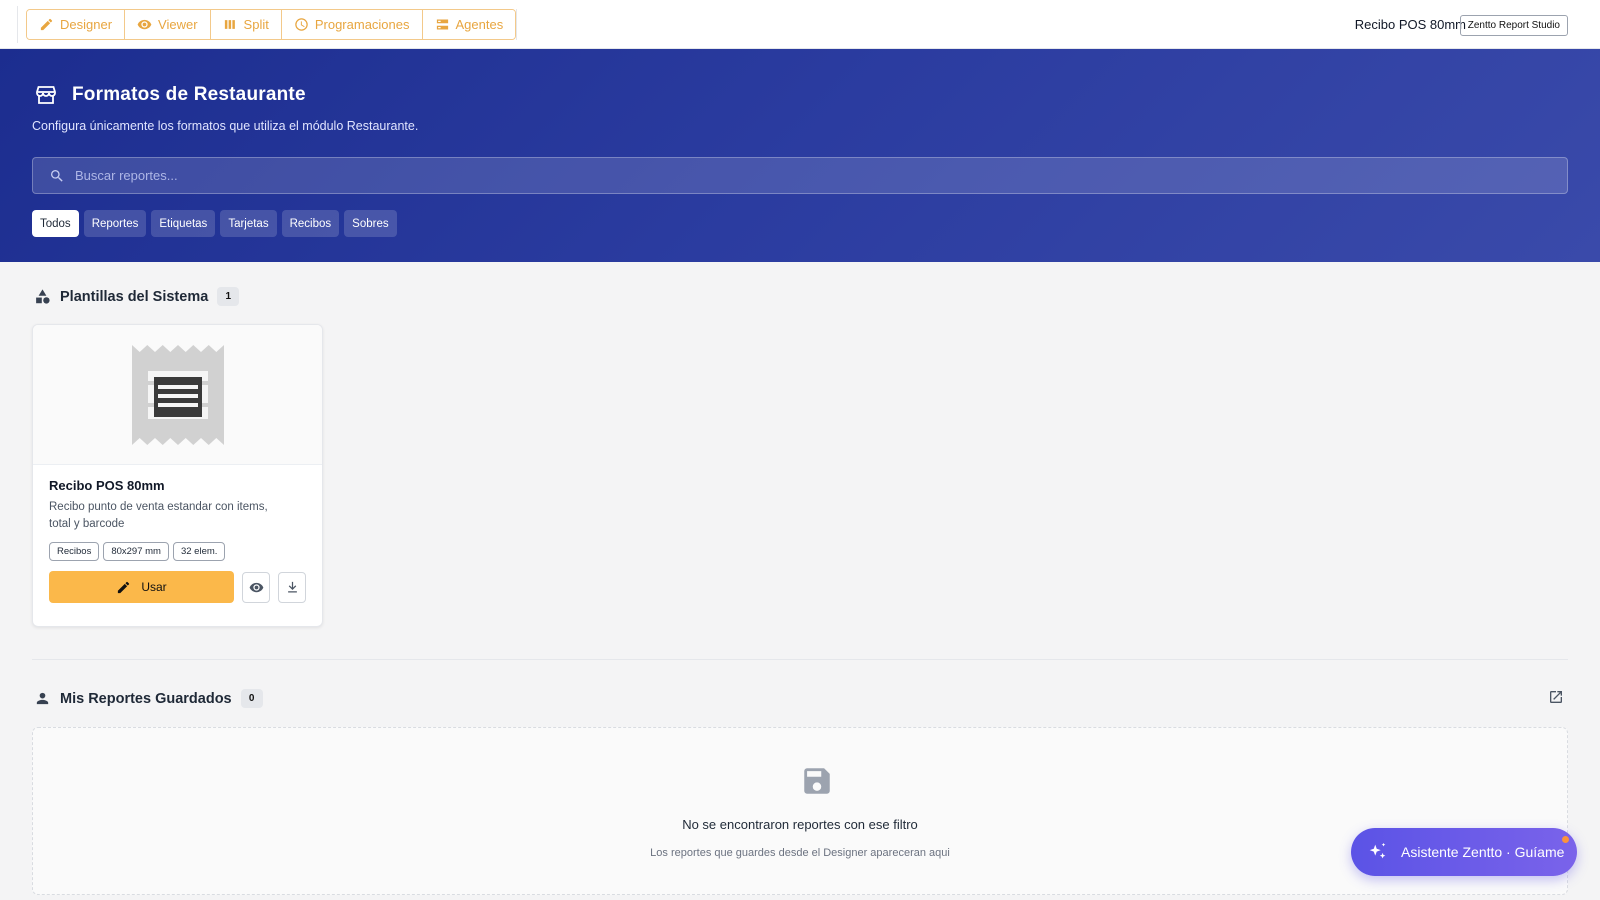 The height and width of the screenshot is (900, 1600). Describe the element at coordinates (301, 24) in the screenshot. I see `clock-icon` at that location.